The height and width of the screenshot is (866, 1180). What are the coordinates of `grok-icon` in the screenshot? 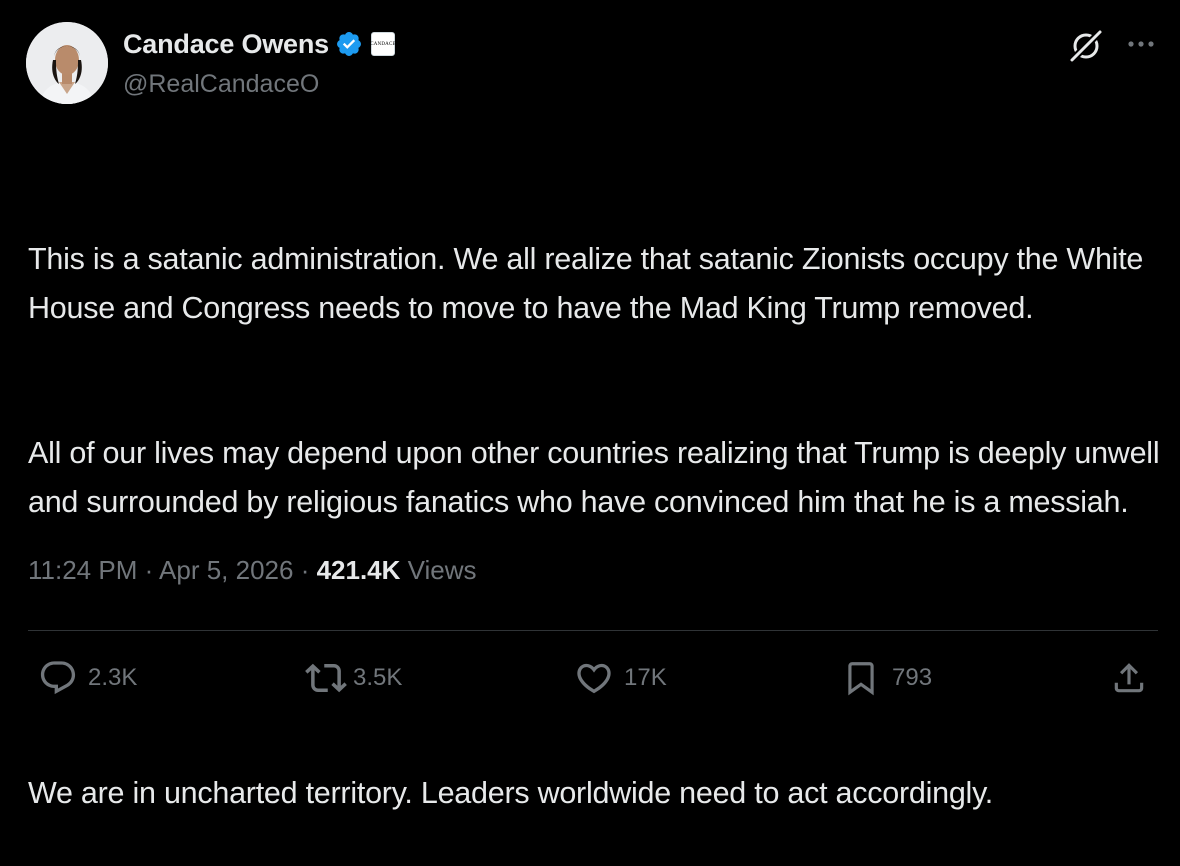 It's located at (1086, 46).